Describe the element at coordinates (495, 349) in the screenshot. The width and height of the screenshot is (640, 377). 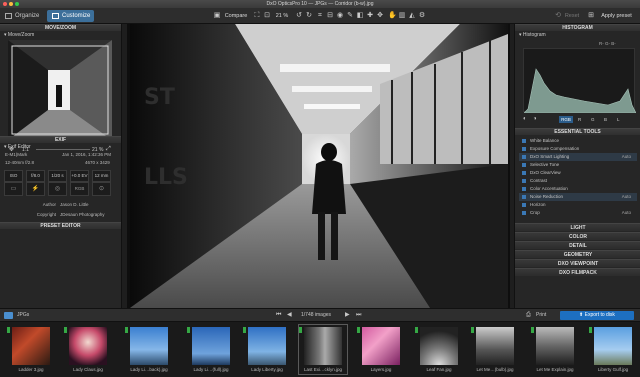
I see `filmstrip-thumb: Let Me…(bulb).jpg` at that location.